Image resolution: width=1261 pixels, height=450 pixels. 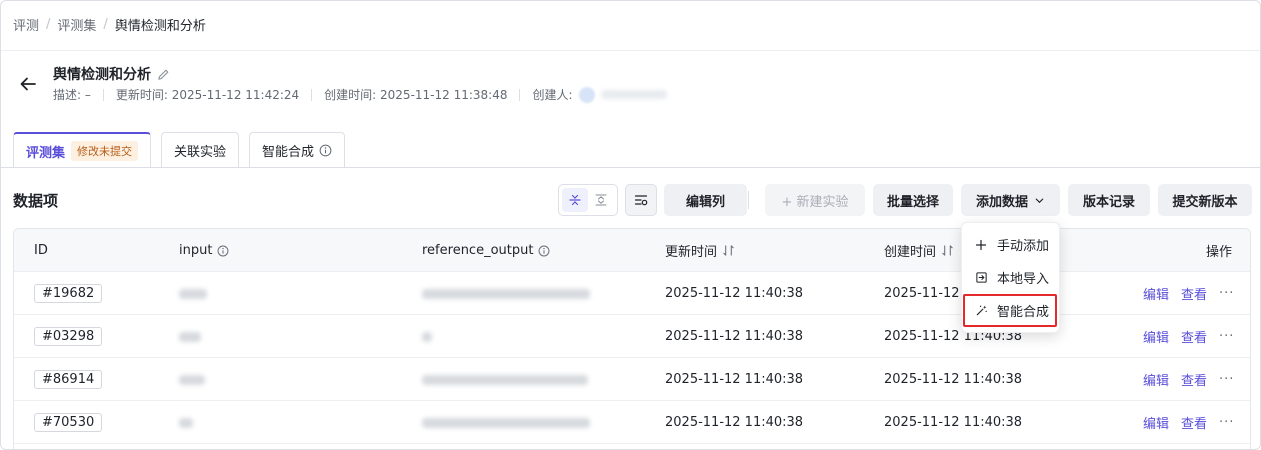 I want to click on chevron-down-icon, so click(x=1039, y=200).